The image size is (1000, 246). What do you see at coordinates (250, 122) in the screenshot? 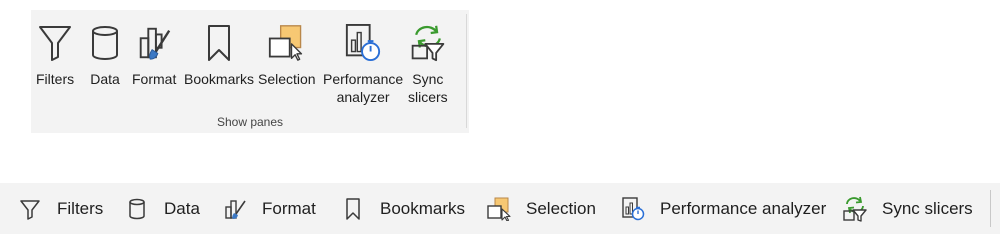
I see `group-label: Show panes` at bounding box center [250, 122].